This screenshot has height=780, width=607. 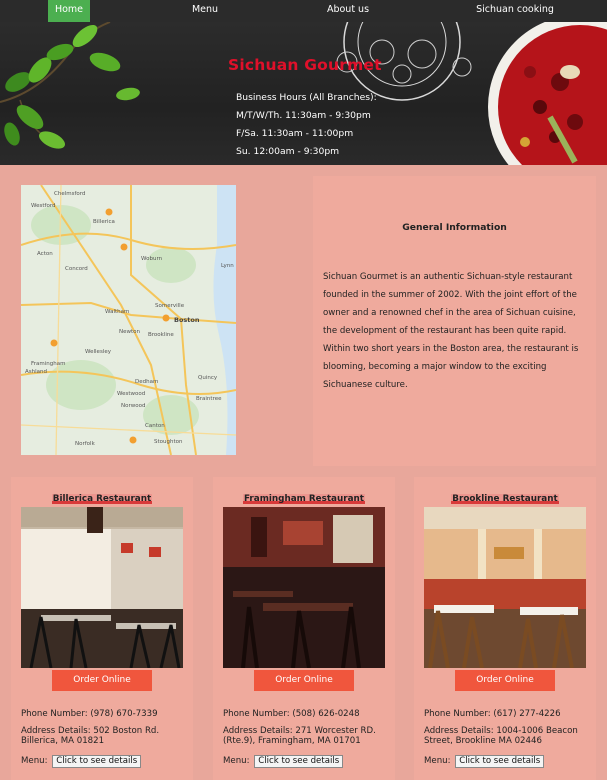 I want to click on phone-number: Phone Number: (508) 626-0248, so click(x=291, y=714).